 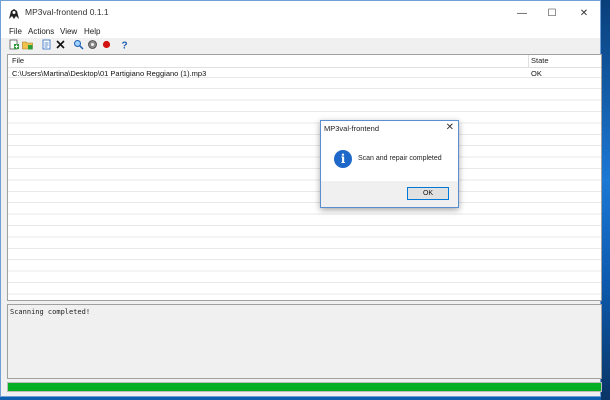 I want to click on table-row-state: OK, so click(x=536, y=73).